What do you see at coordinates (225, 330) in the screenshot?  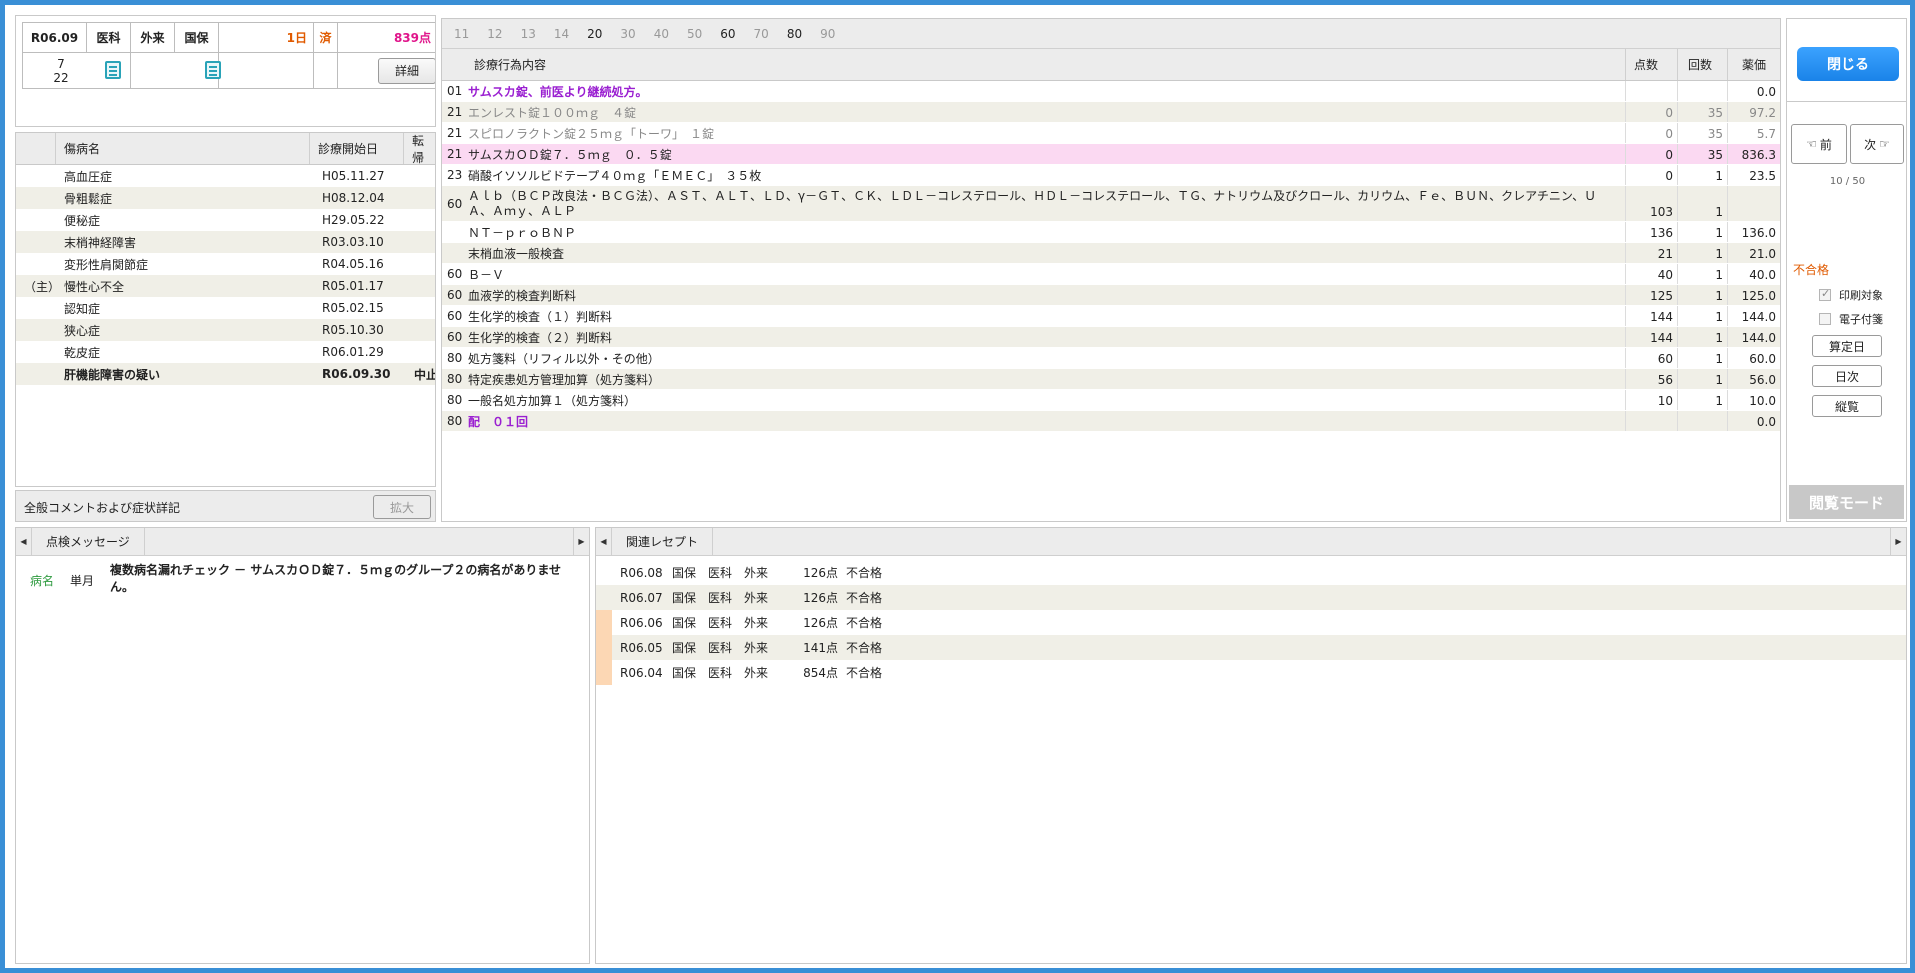 I see `disease-row: 狭心症 R05.10.30` at bounding box center [225, 330].